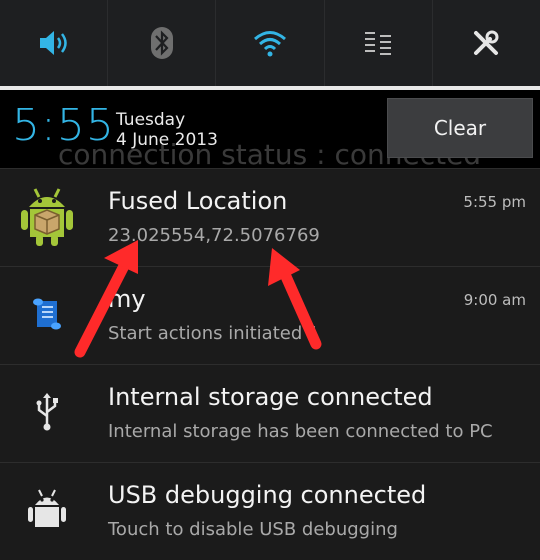  What do you see at coordinates (63, 125) in the screenshot?
I see `clock-time: 5:55` at bounding box center [63, 125].